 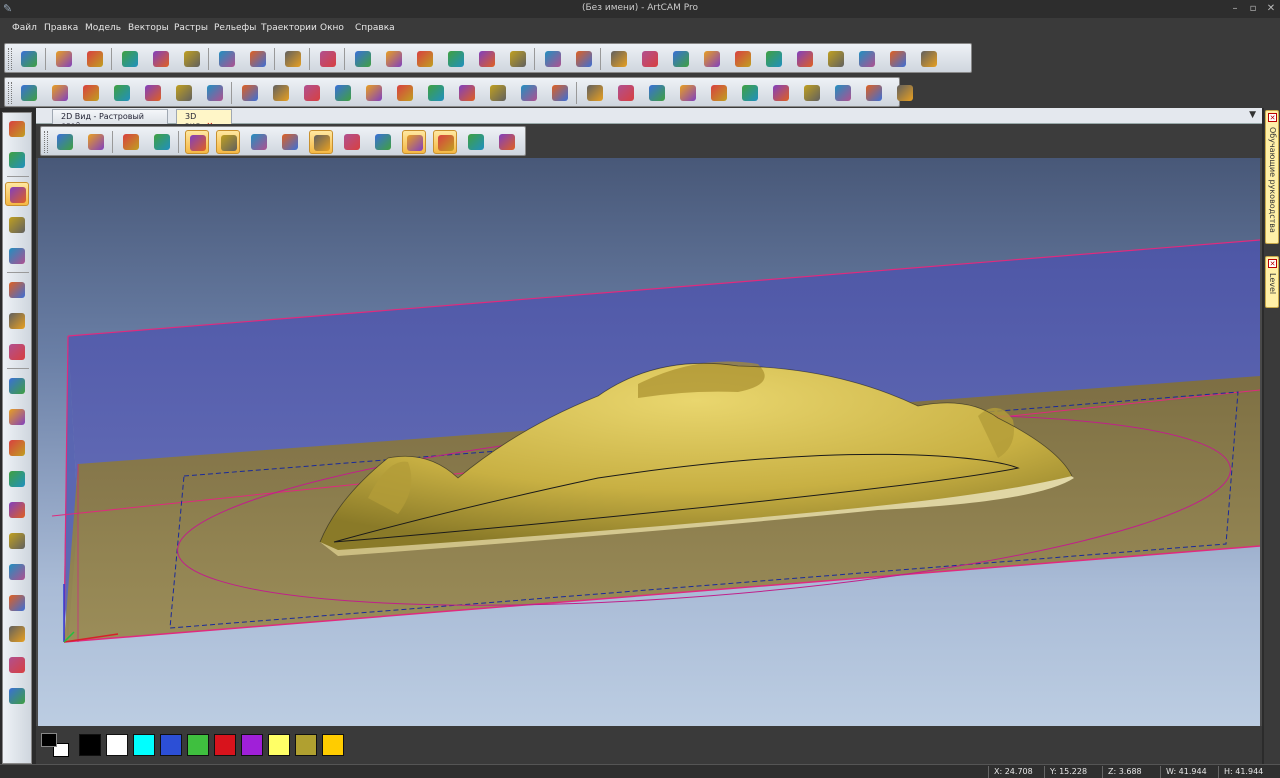 I want to click on arc-draw-icon, so click(x=17, y=510).